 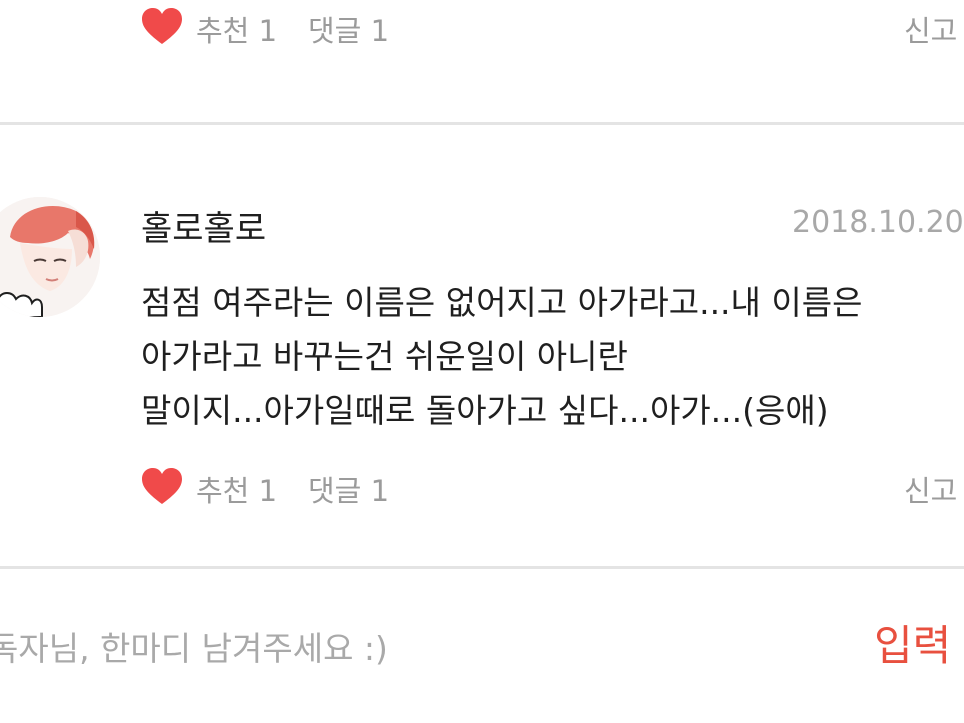 What do you see at coordinates (912, 642) in the screenshot?
I see `submit-button: 입력` at bounding box center [912, 642].